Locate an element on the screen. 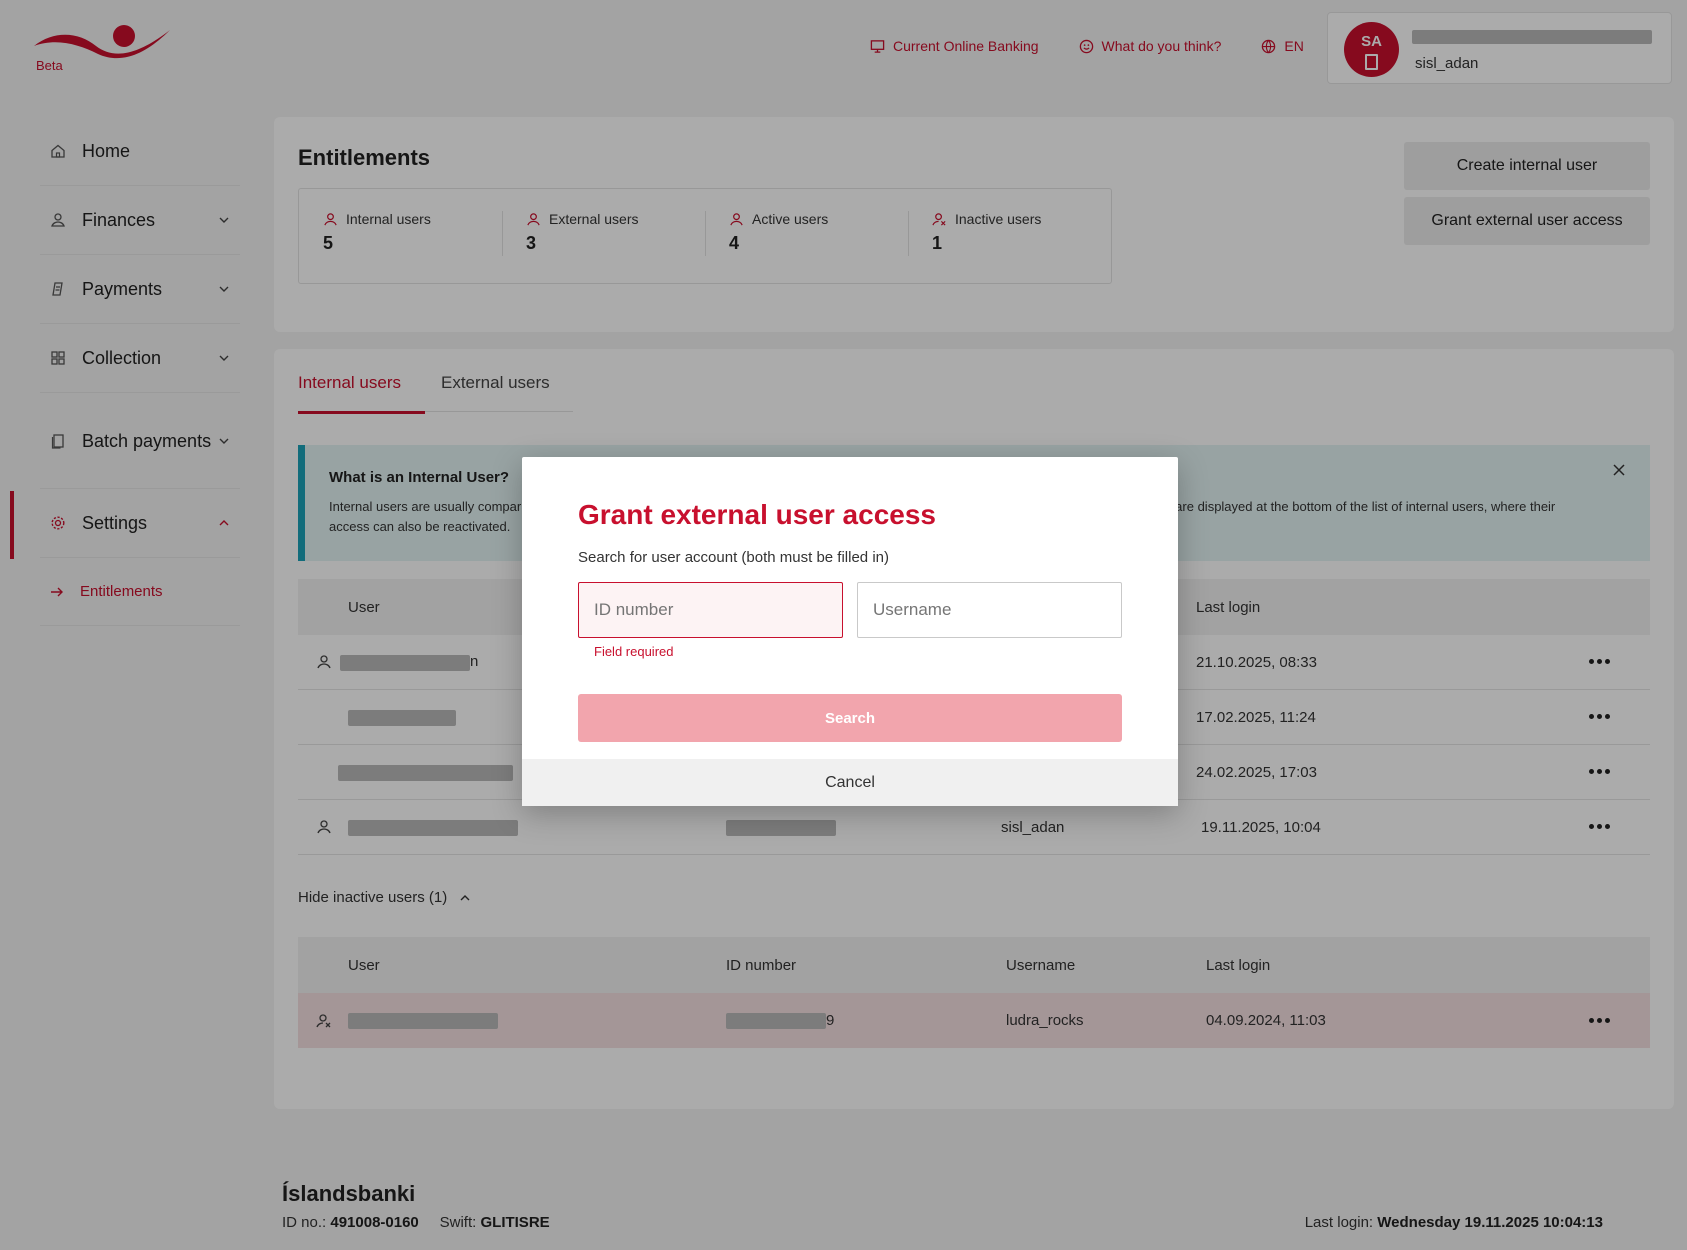 The width and height of the screenshot is (1687, 1250). cancel-button: Cancel is located at coordinates (850, 782).